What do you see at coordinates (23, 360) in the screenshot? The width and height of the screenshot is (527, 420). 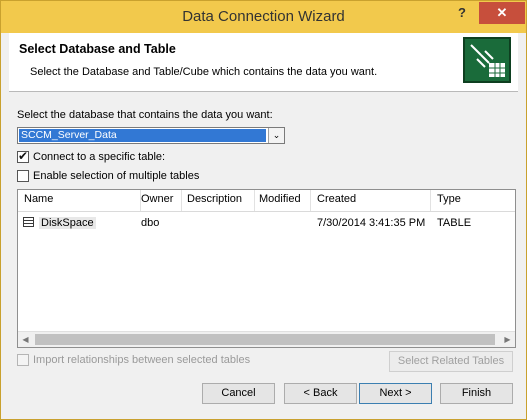 I see `import-relationships-checkbox` at bounding box center [23, 360].